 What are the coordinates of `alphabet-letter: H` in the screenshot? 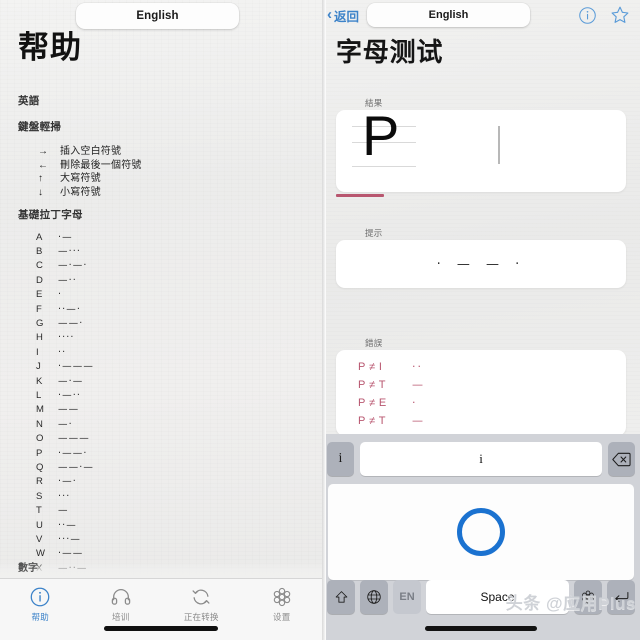 It's located at (40, 338).